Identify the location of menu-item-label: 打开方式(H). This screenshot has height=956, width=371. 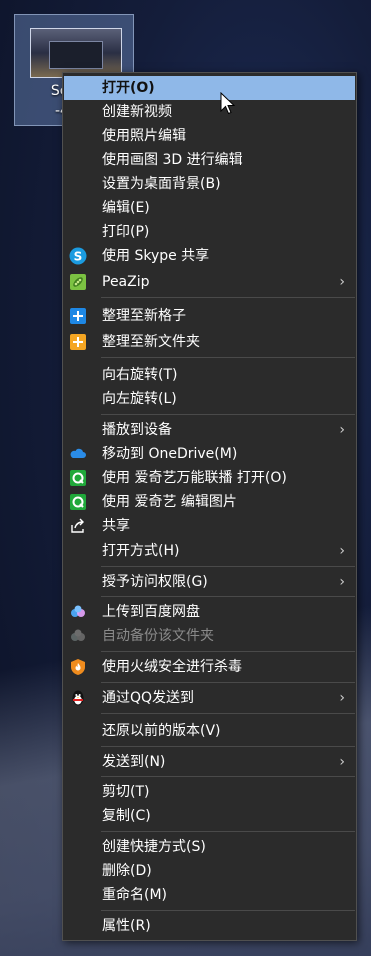
(141, 551).